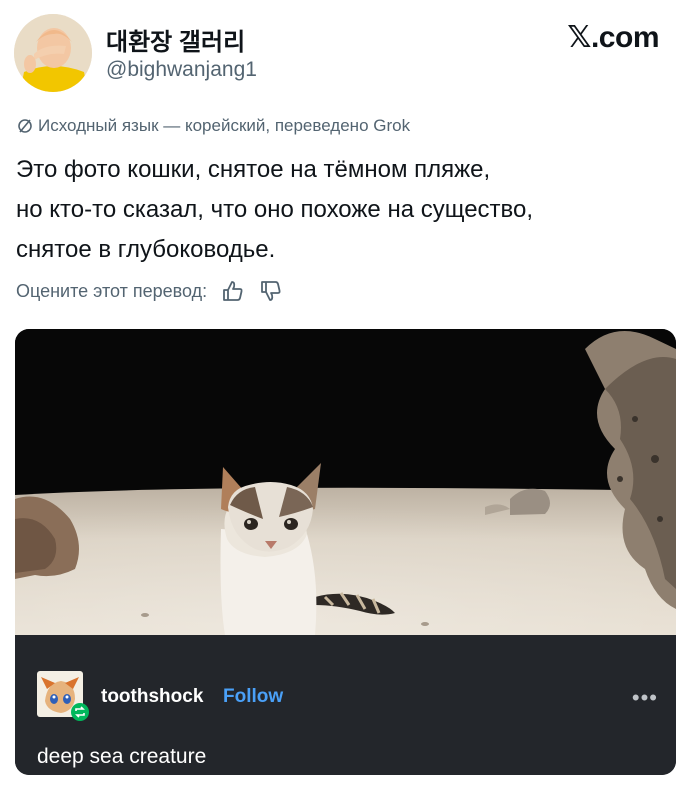 This screenshot has height=800, width=691. What do you see at coordinates (122, 756) in the screenshot?
I see `tumblr-caption: deep sea creature` at bounding box center [122, 756].